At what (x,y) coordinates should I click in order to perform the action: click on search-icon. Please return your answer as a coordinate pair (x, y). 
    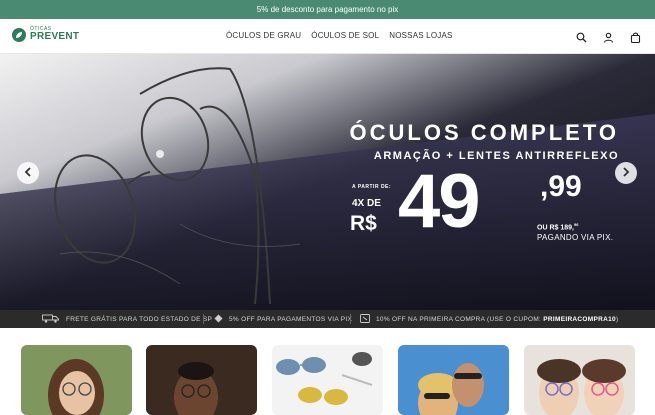
    Looking at the image, I should click on (581, 36).